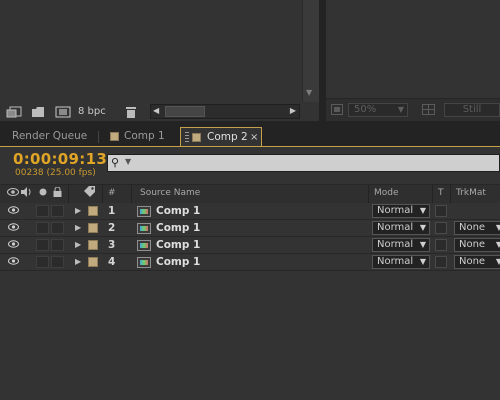 This screenshot has width=500, height=400. What do you see at coordinates (250, 194) in the screenshot?
I see `layer-column-header: # Source Name Mode T TrkMat` at bounding box center [250, 194].